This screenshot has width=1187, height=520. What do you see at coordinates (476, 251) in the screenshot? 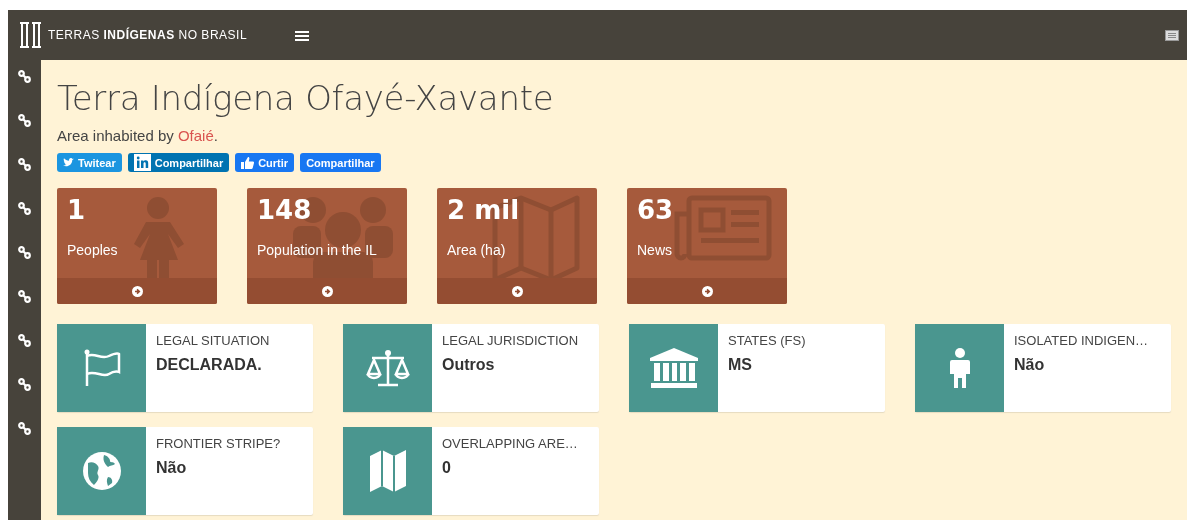
I see `stat-label: Area (ha)` at bounding box center [476, 251].